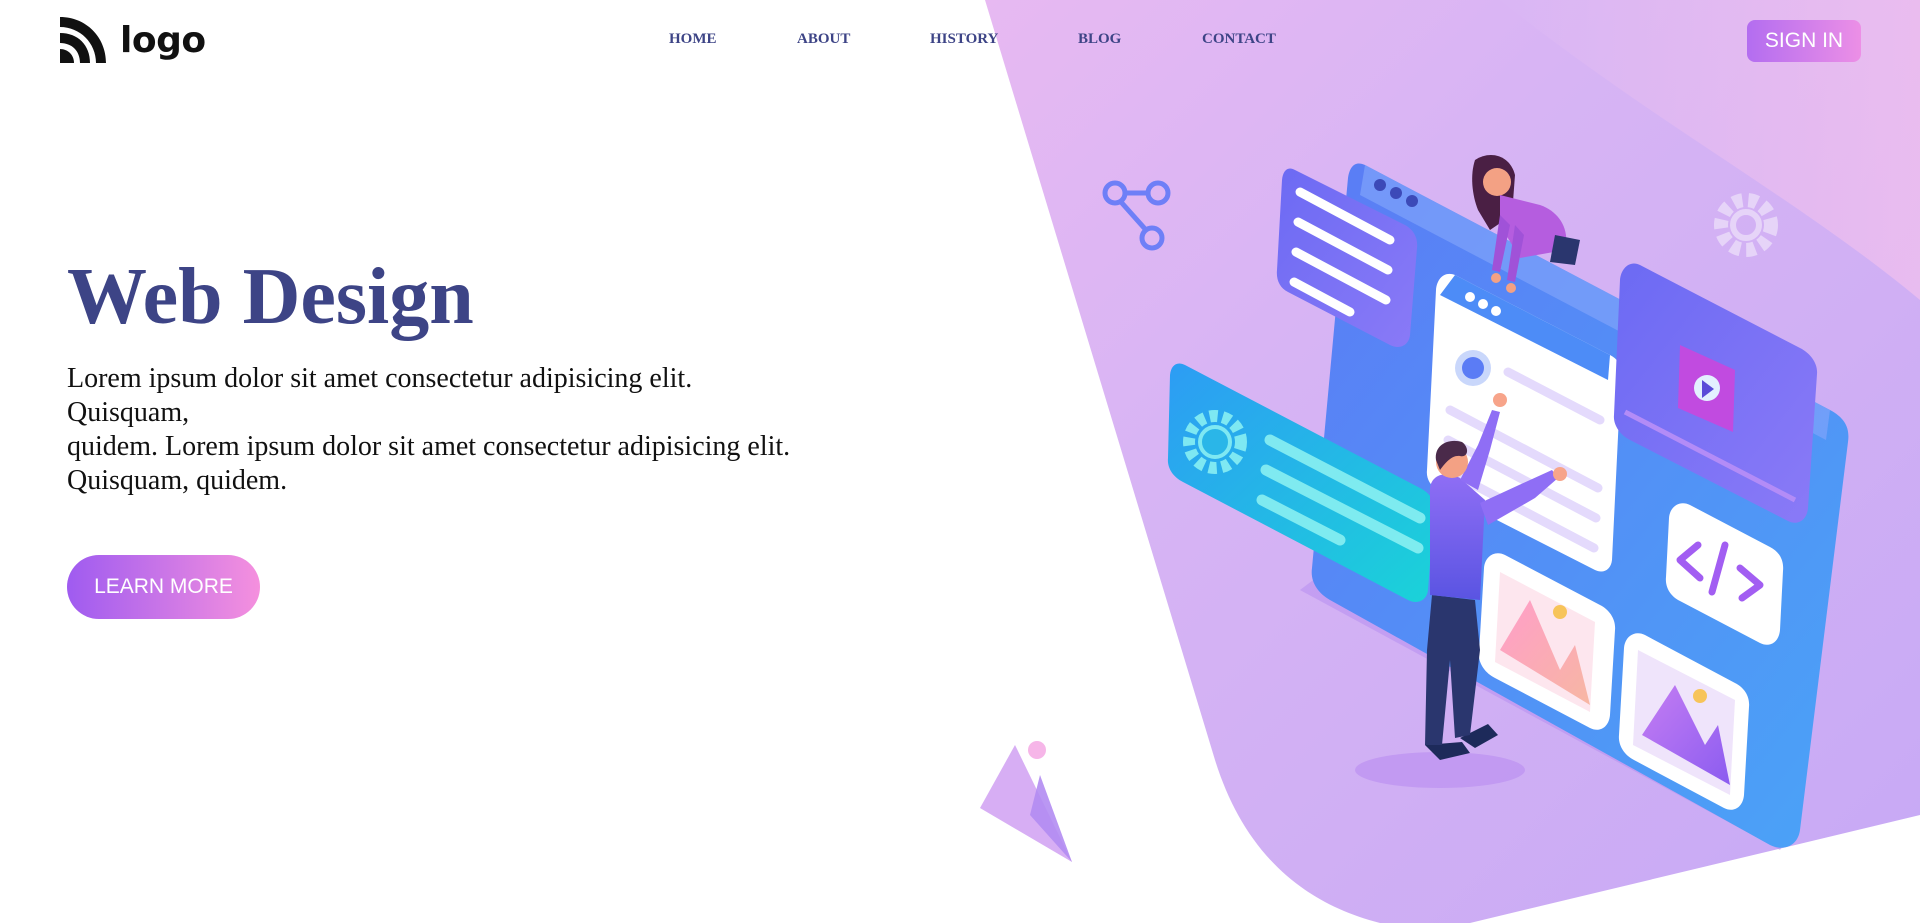 The height and width of the screenshot is (923, 1920). Describe the element at coordinates (823, 39) in the screenshot. I see `nav-about: ABOUT` at that location.